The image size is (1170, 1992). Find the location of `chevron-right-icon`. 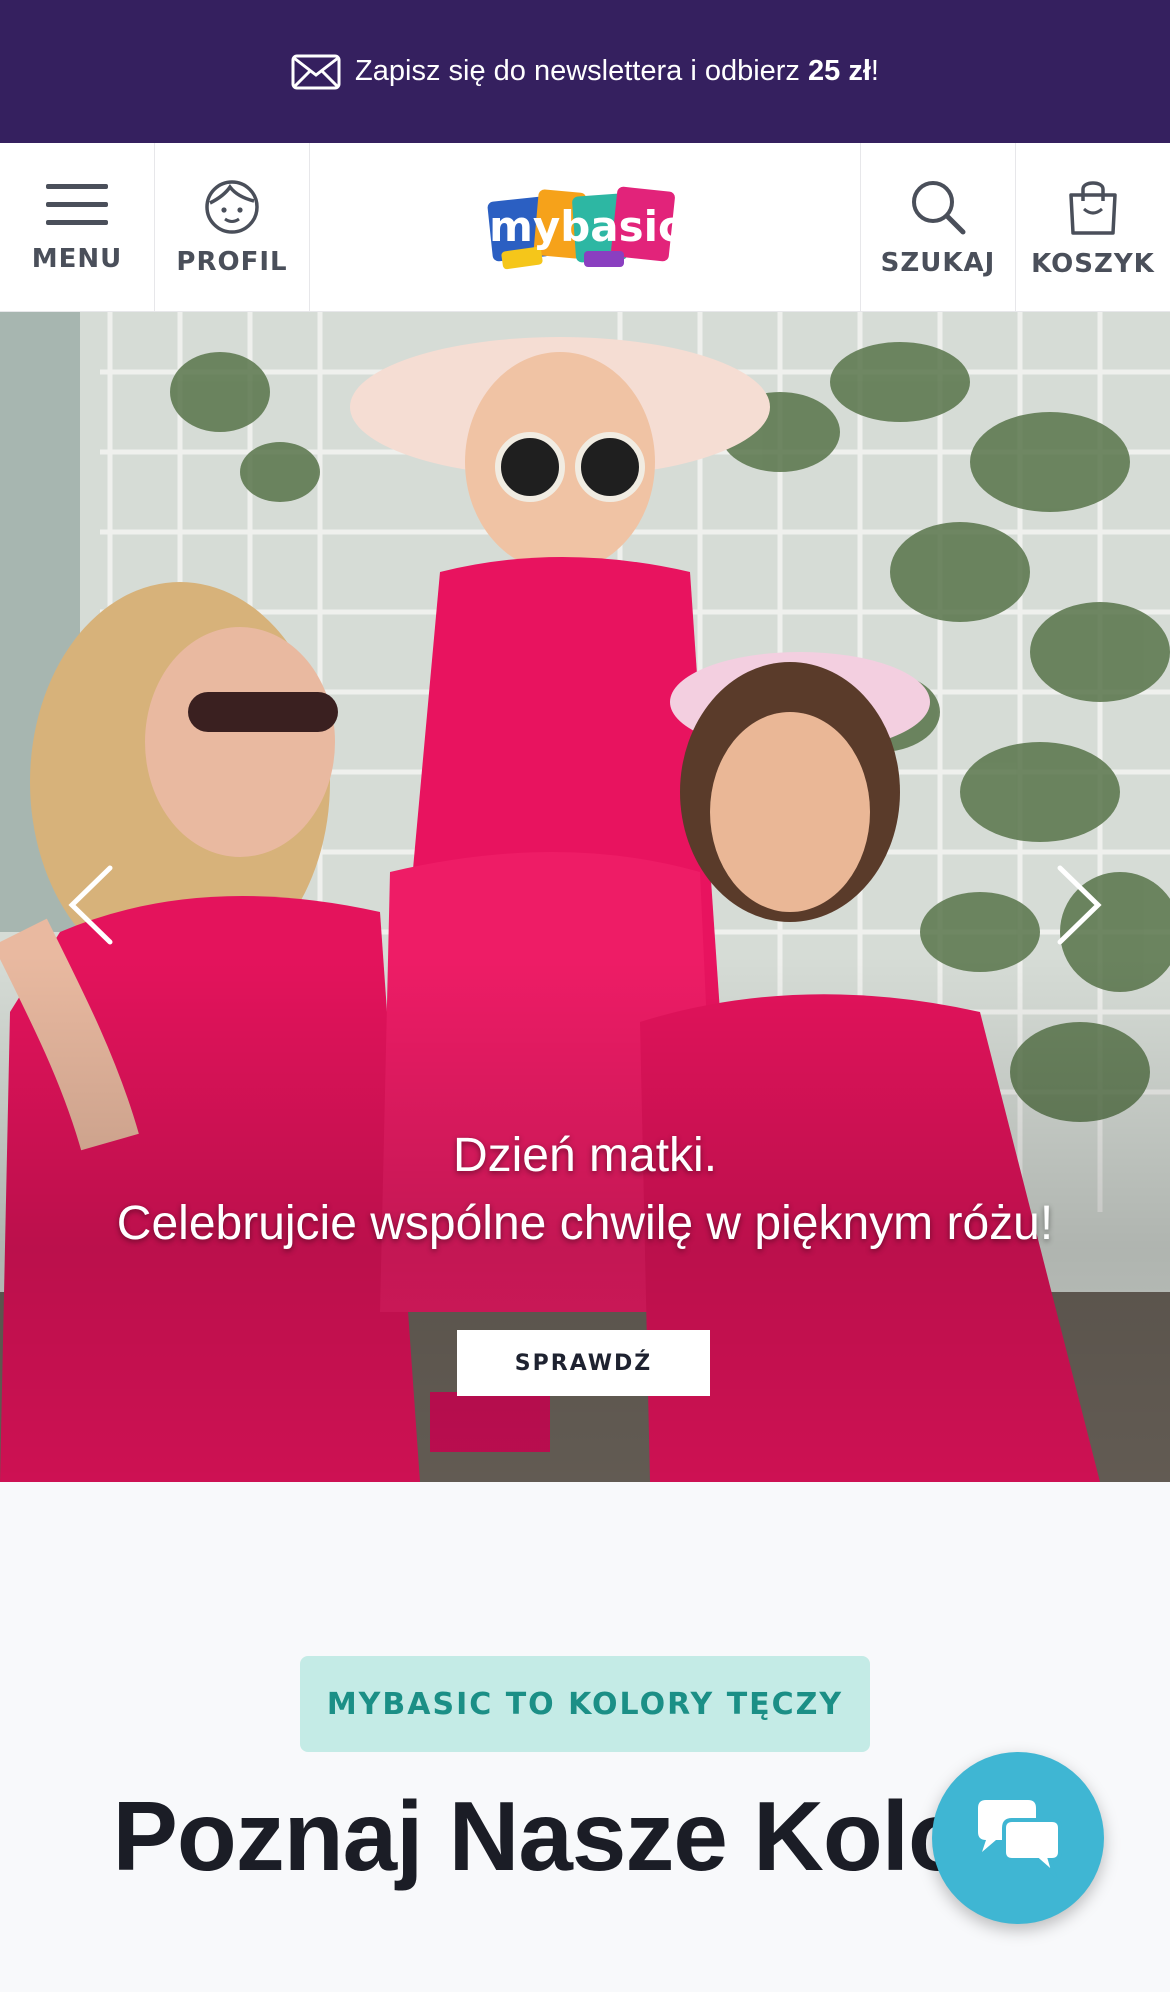

chevron-right-icon is located at coordinates (1080, 905).